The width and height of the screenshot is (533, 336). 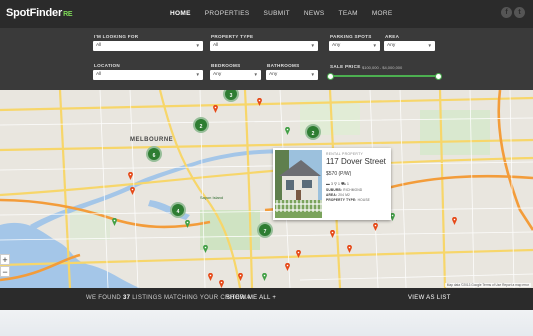 I want to click on area-select: Any ▼, so click(x=409, y=46).